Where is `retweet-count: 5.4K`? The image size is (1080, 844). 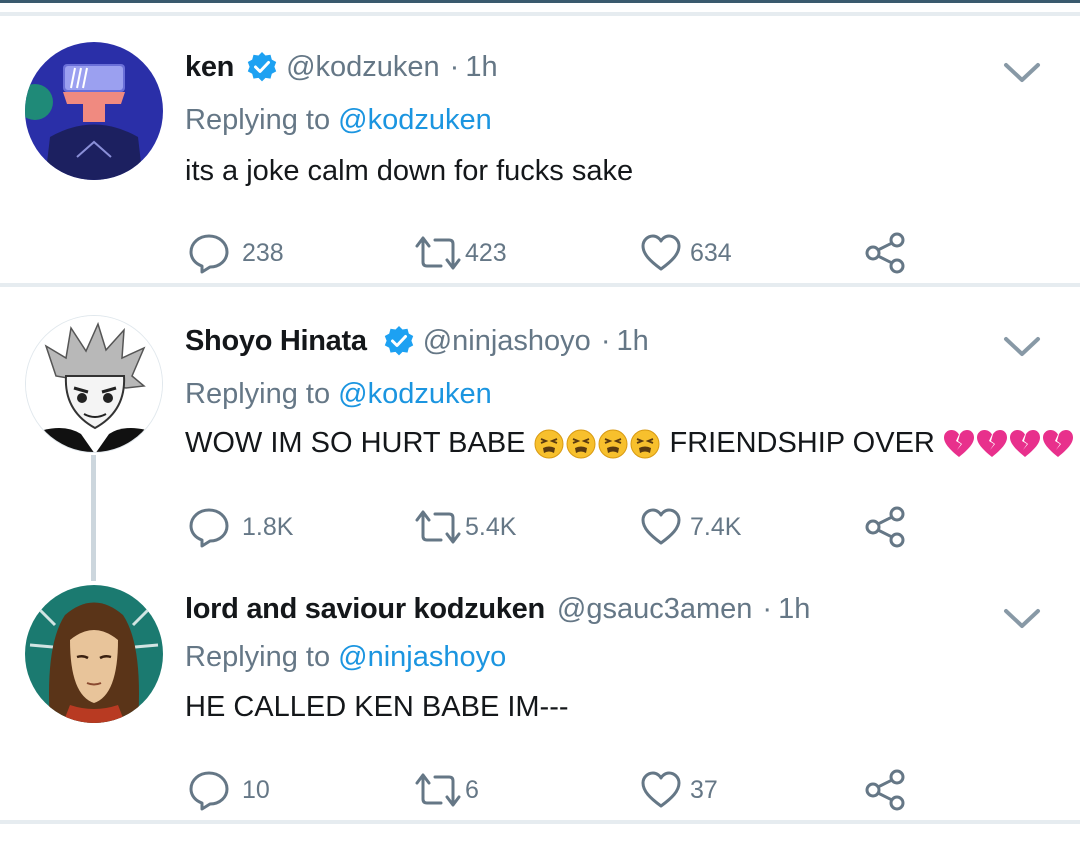
retweet-count: 5.4K is located at coordinates (491, 526).